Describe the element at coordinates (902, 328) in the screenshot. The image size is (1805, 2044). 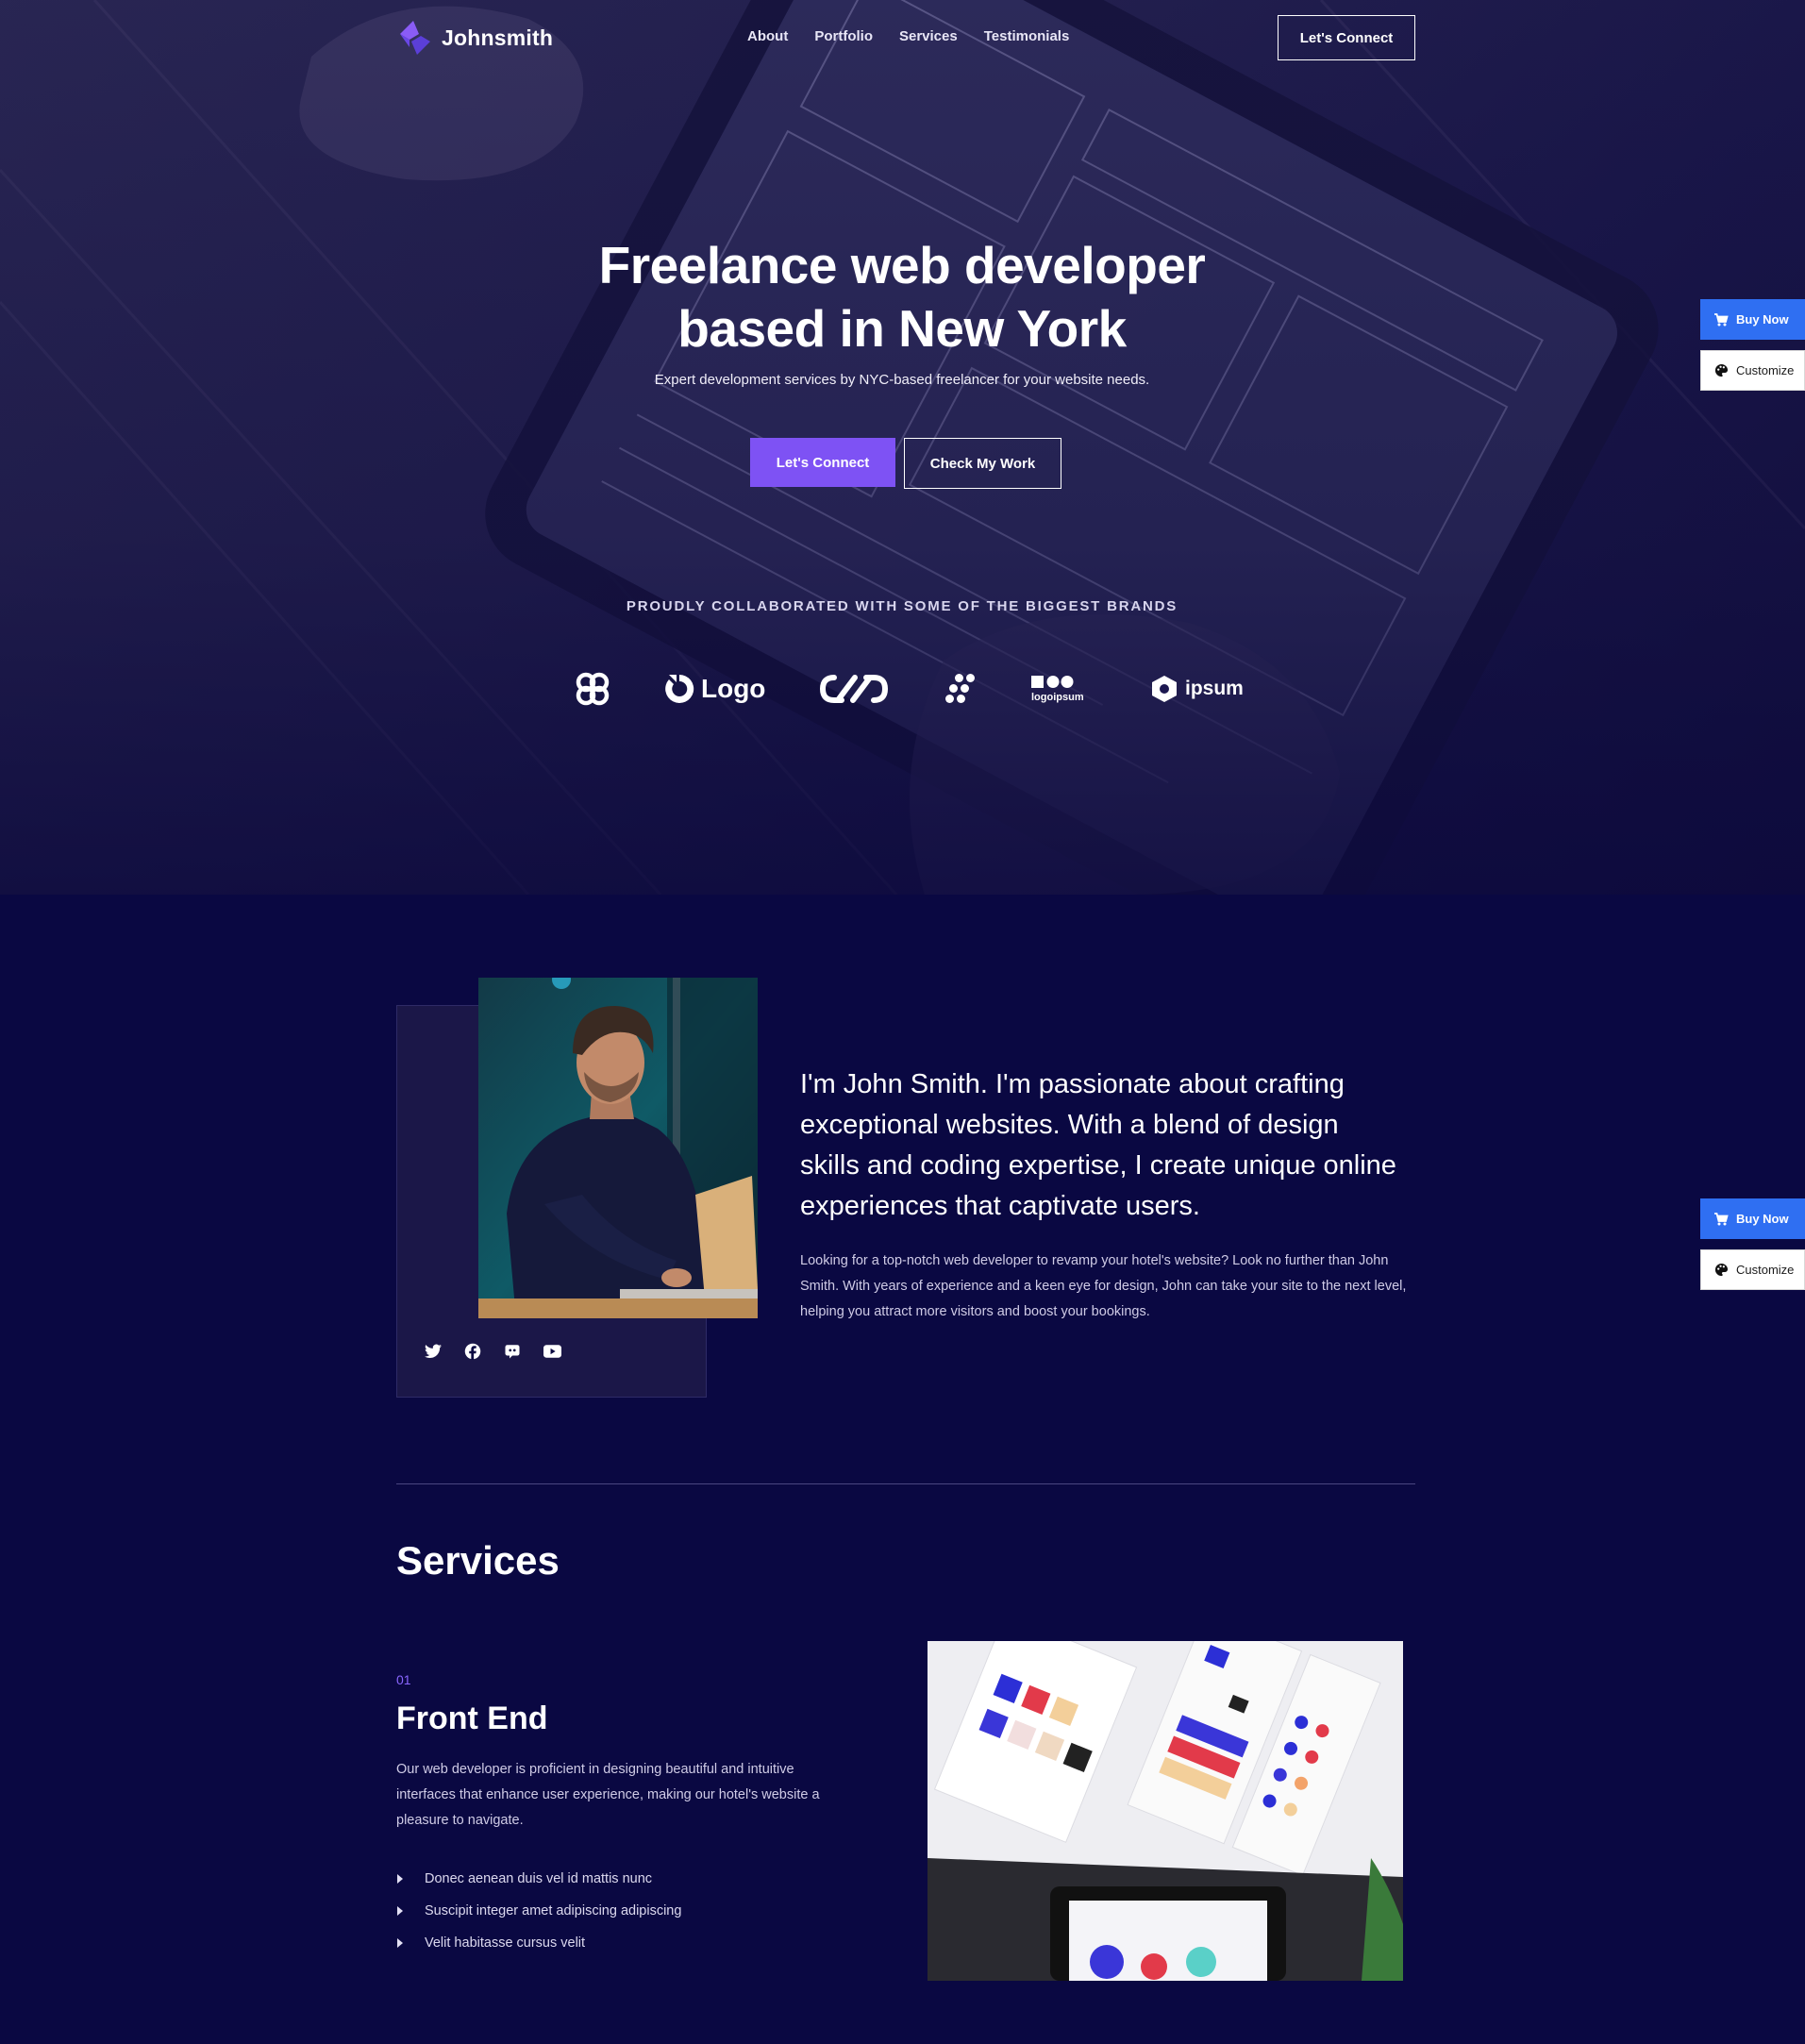
I see `hero-title-line-2: based in New York` at that location.